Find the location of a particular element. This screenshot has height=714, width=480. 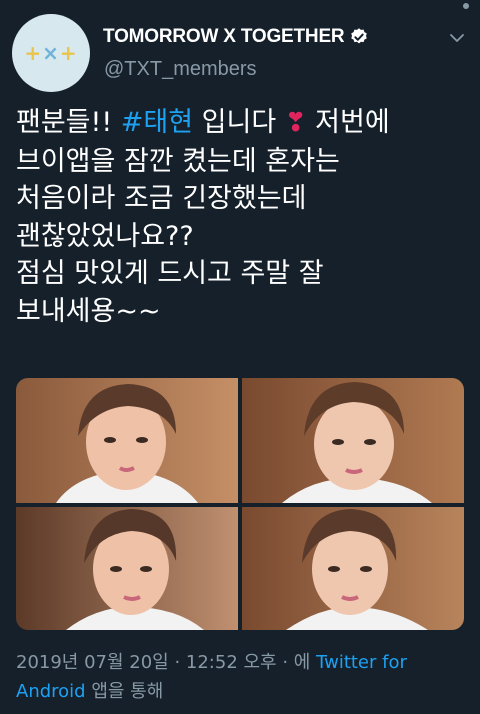

photo-3-image is located at coordinates (127, 568).